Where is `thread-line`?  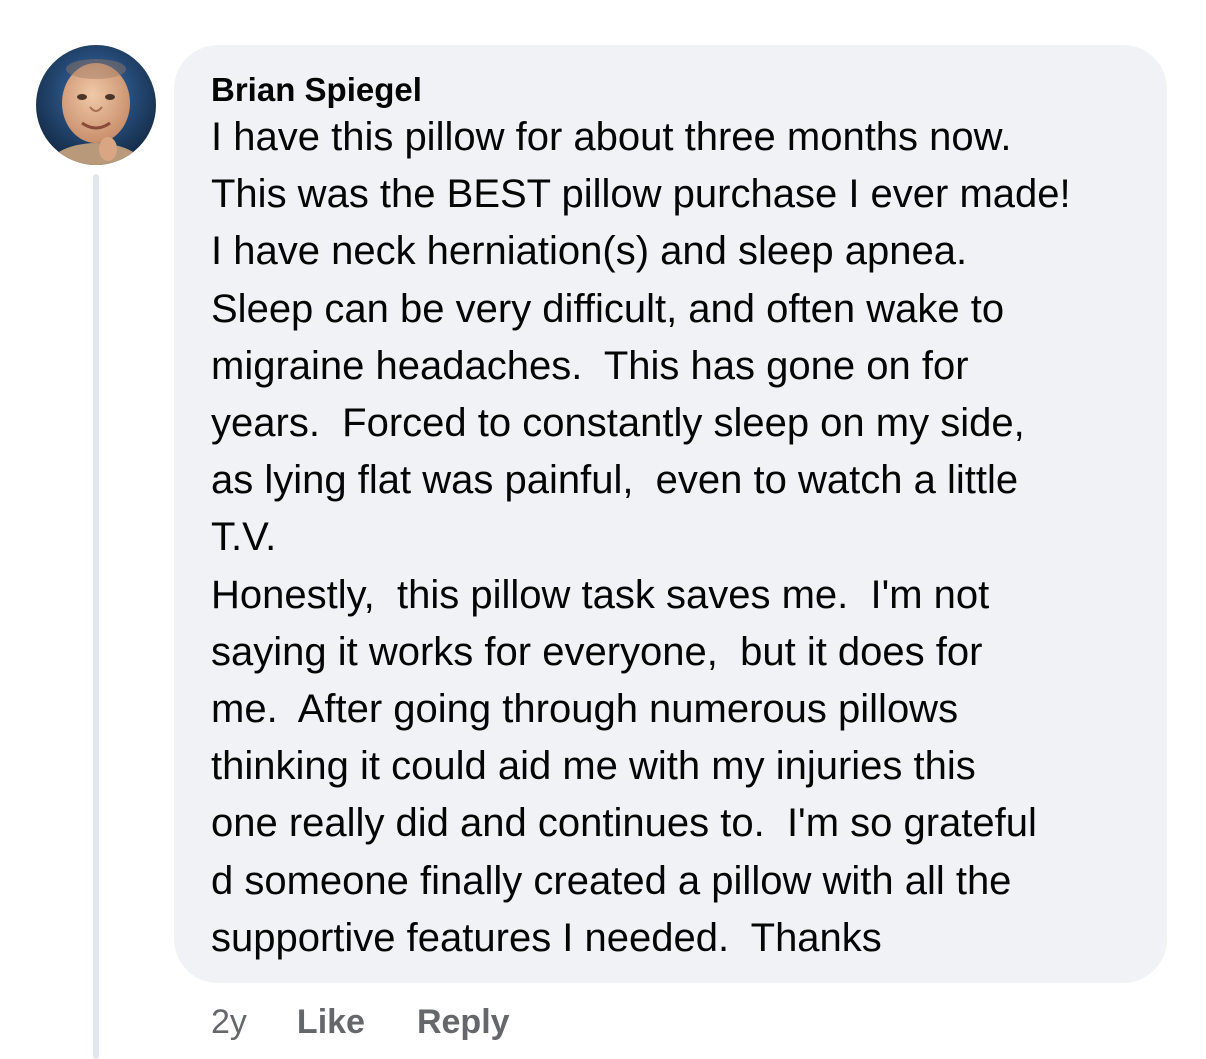 thread-line is located at coordinates (96, 616).